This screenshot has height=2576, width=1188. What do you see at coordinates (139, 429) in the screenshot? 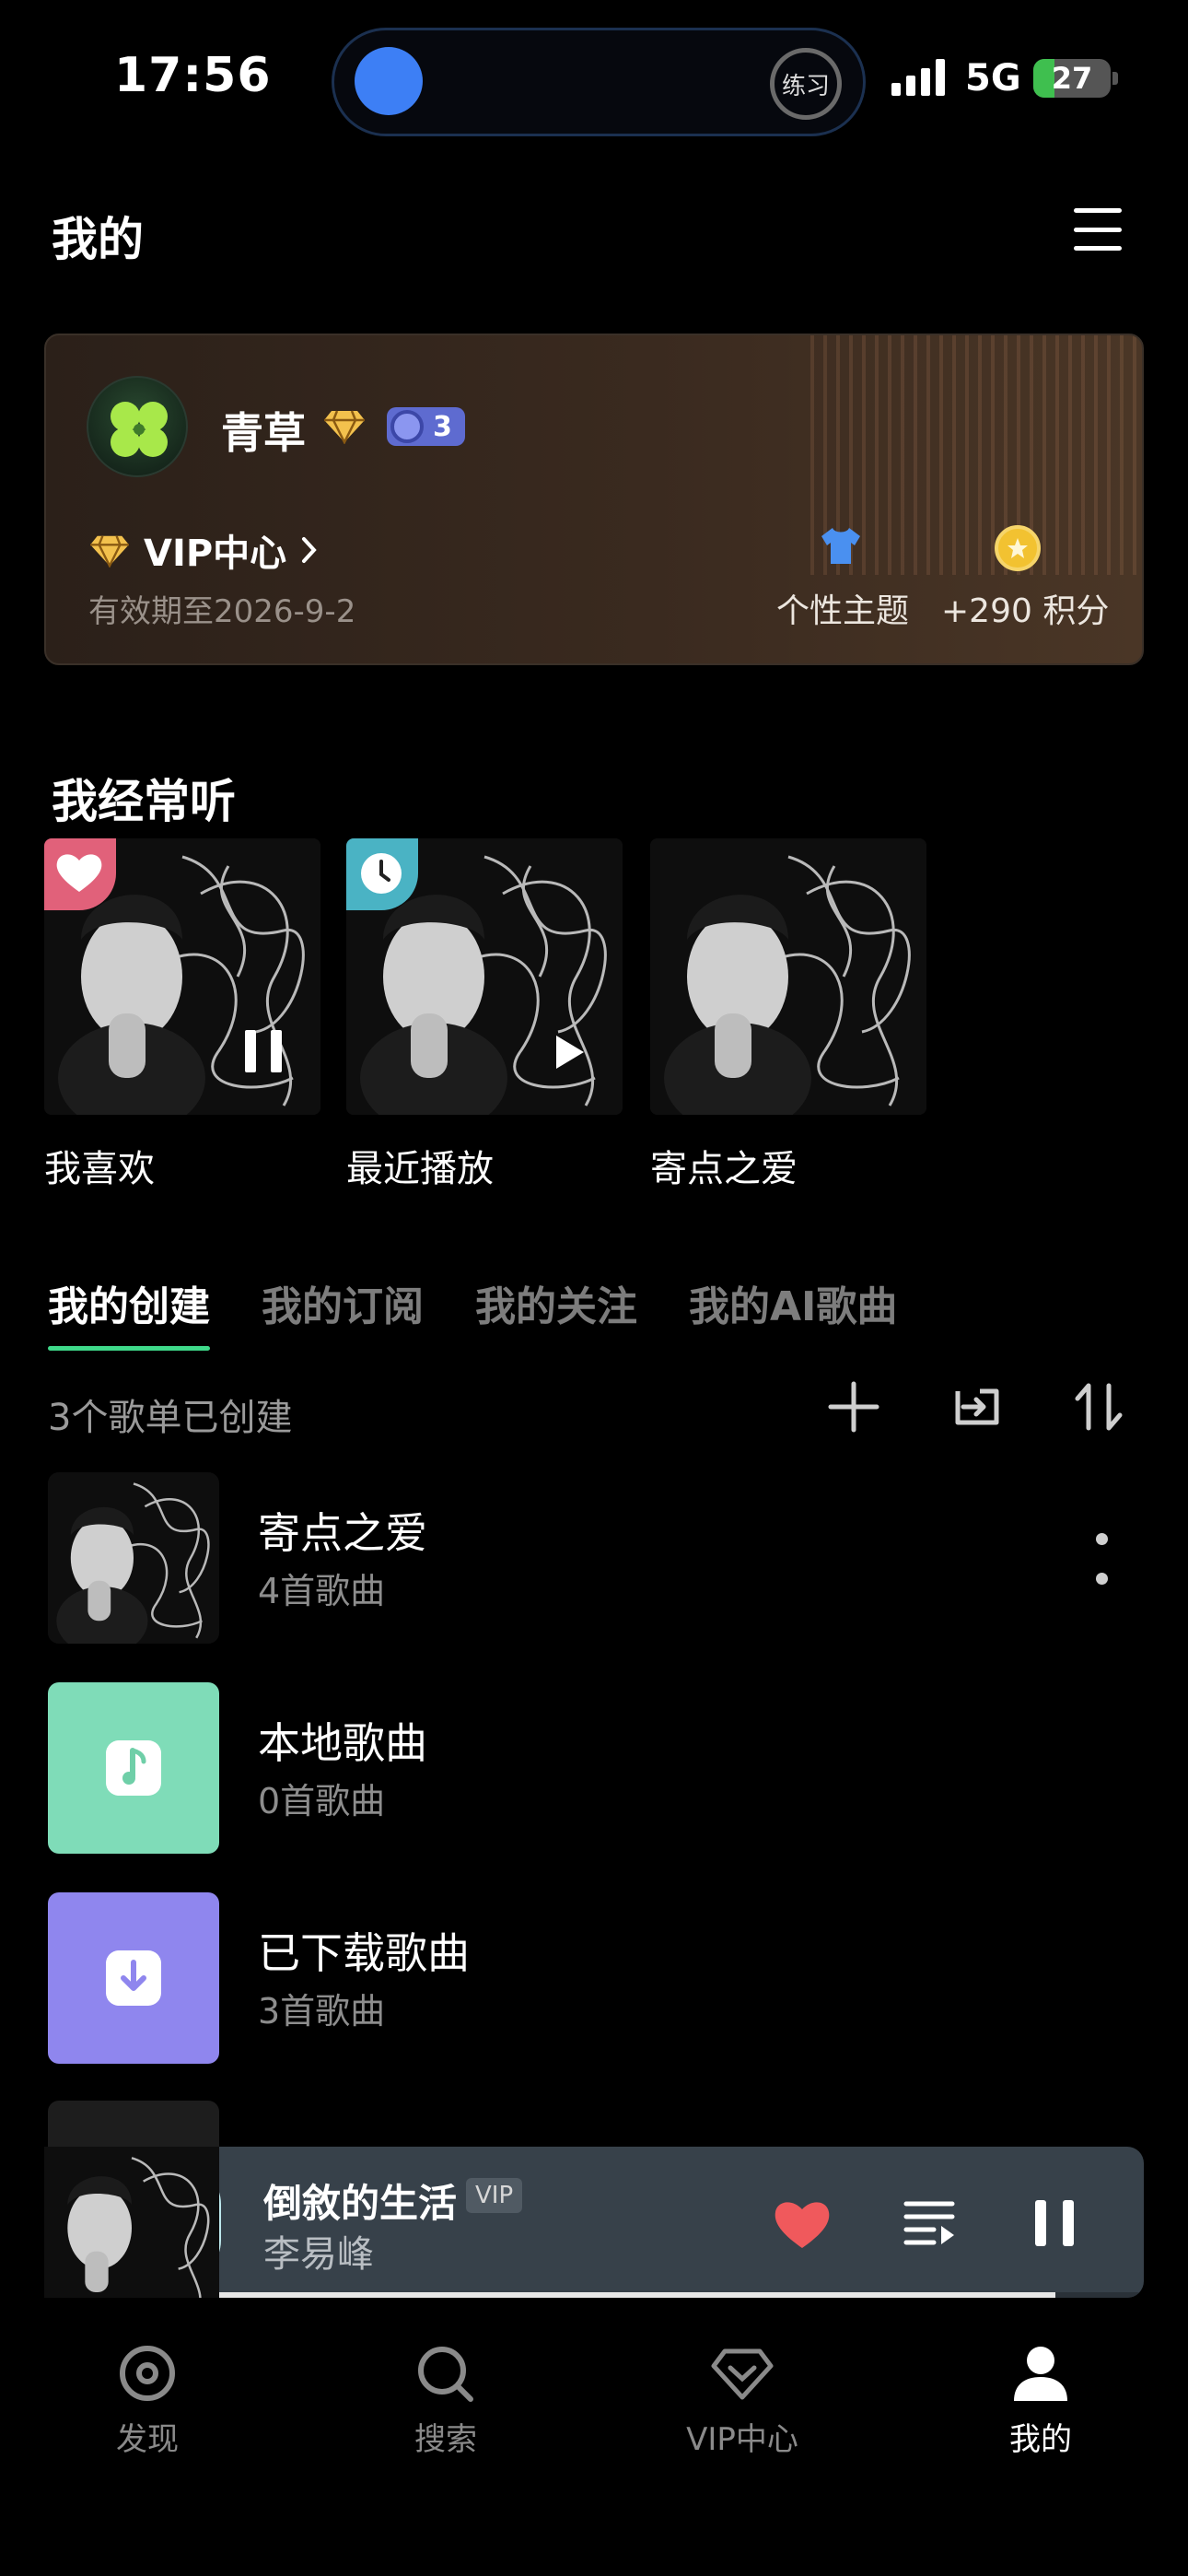
I see `clover-avatar-image` at bounding box center [139, 429].